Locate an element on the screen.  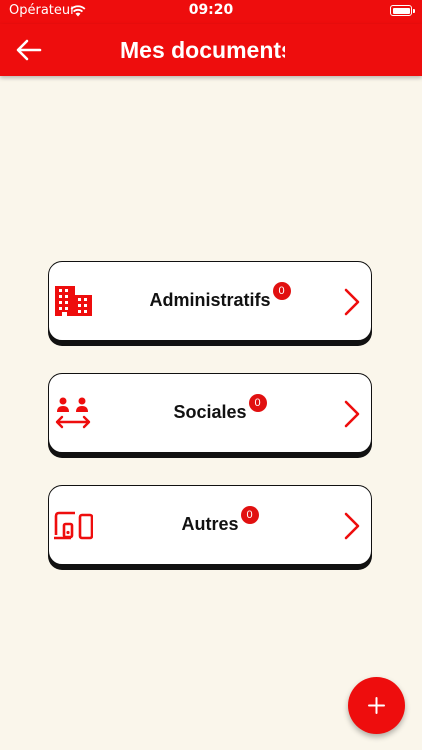
plus-icon is located at coordinates (376, 705).